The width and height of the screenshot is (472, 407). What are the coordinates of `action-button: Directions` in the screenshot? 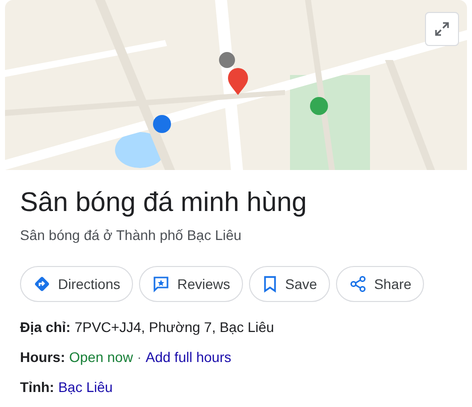 It's located at (77, 284).